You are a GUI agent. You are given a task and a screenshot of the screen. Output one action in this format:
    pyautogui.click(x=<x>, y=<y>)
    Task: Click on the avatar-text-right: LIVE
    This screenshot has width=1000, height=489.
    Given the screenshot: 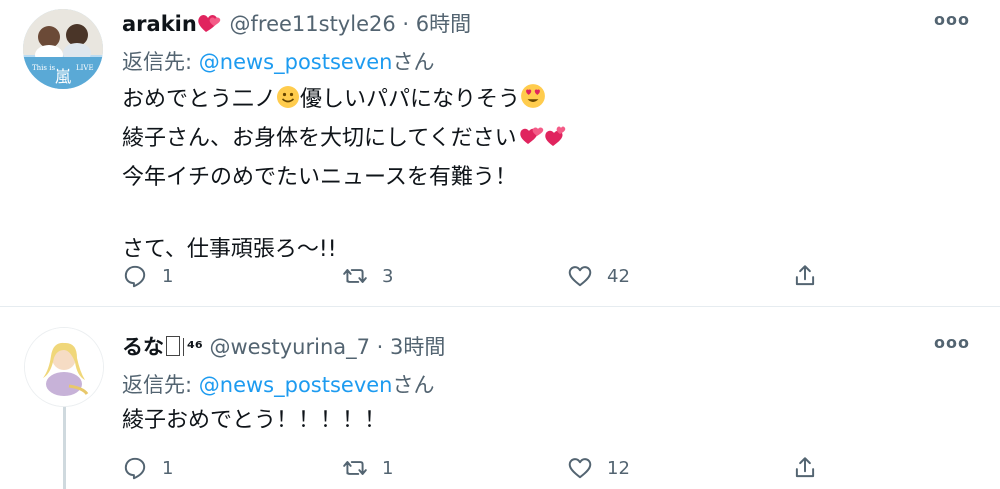 What is the action you would take?
    pyautogui.click(x=85, y=68)
    